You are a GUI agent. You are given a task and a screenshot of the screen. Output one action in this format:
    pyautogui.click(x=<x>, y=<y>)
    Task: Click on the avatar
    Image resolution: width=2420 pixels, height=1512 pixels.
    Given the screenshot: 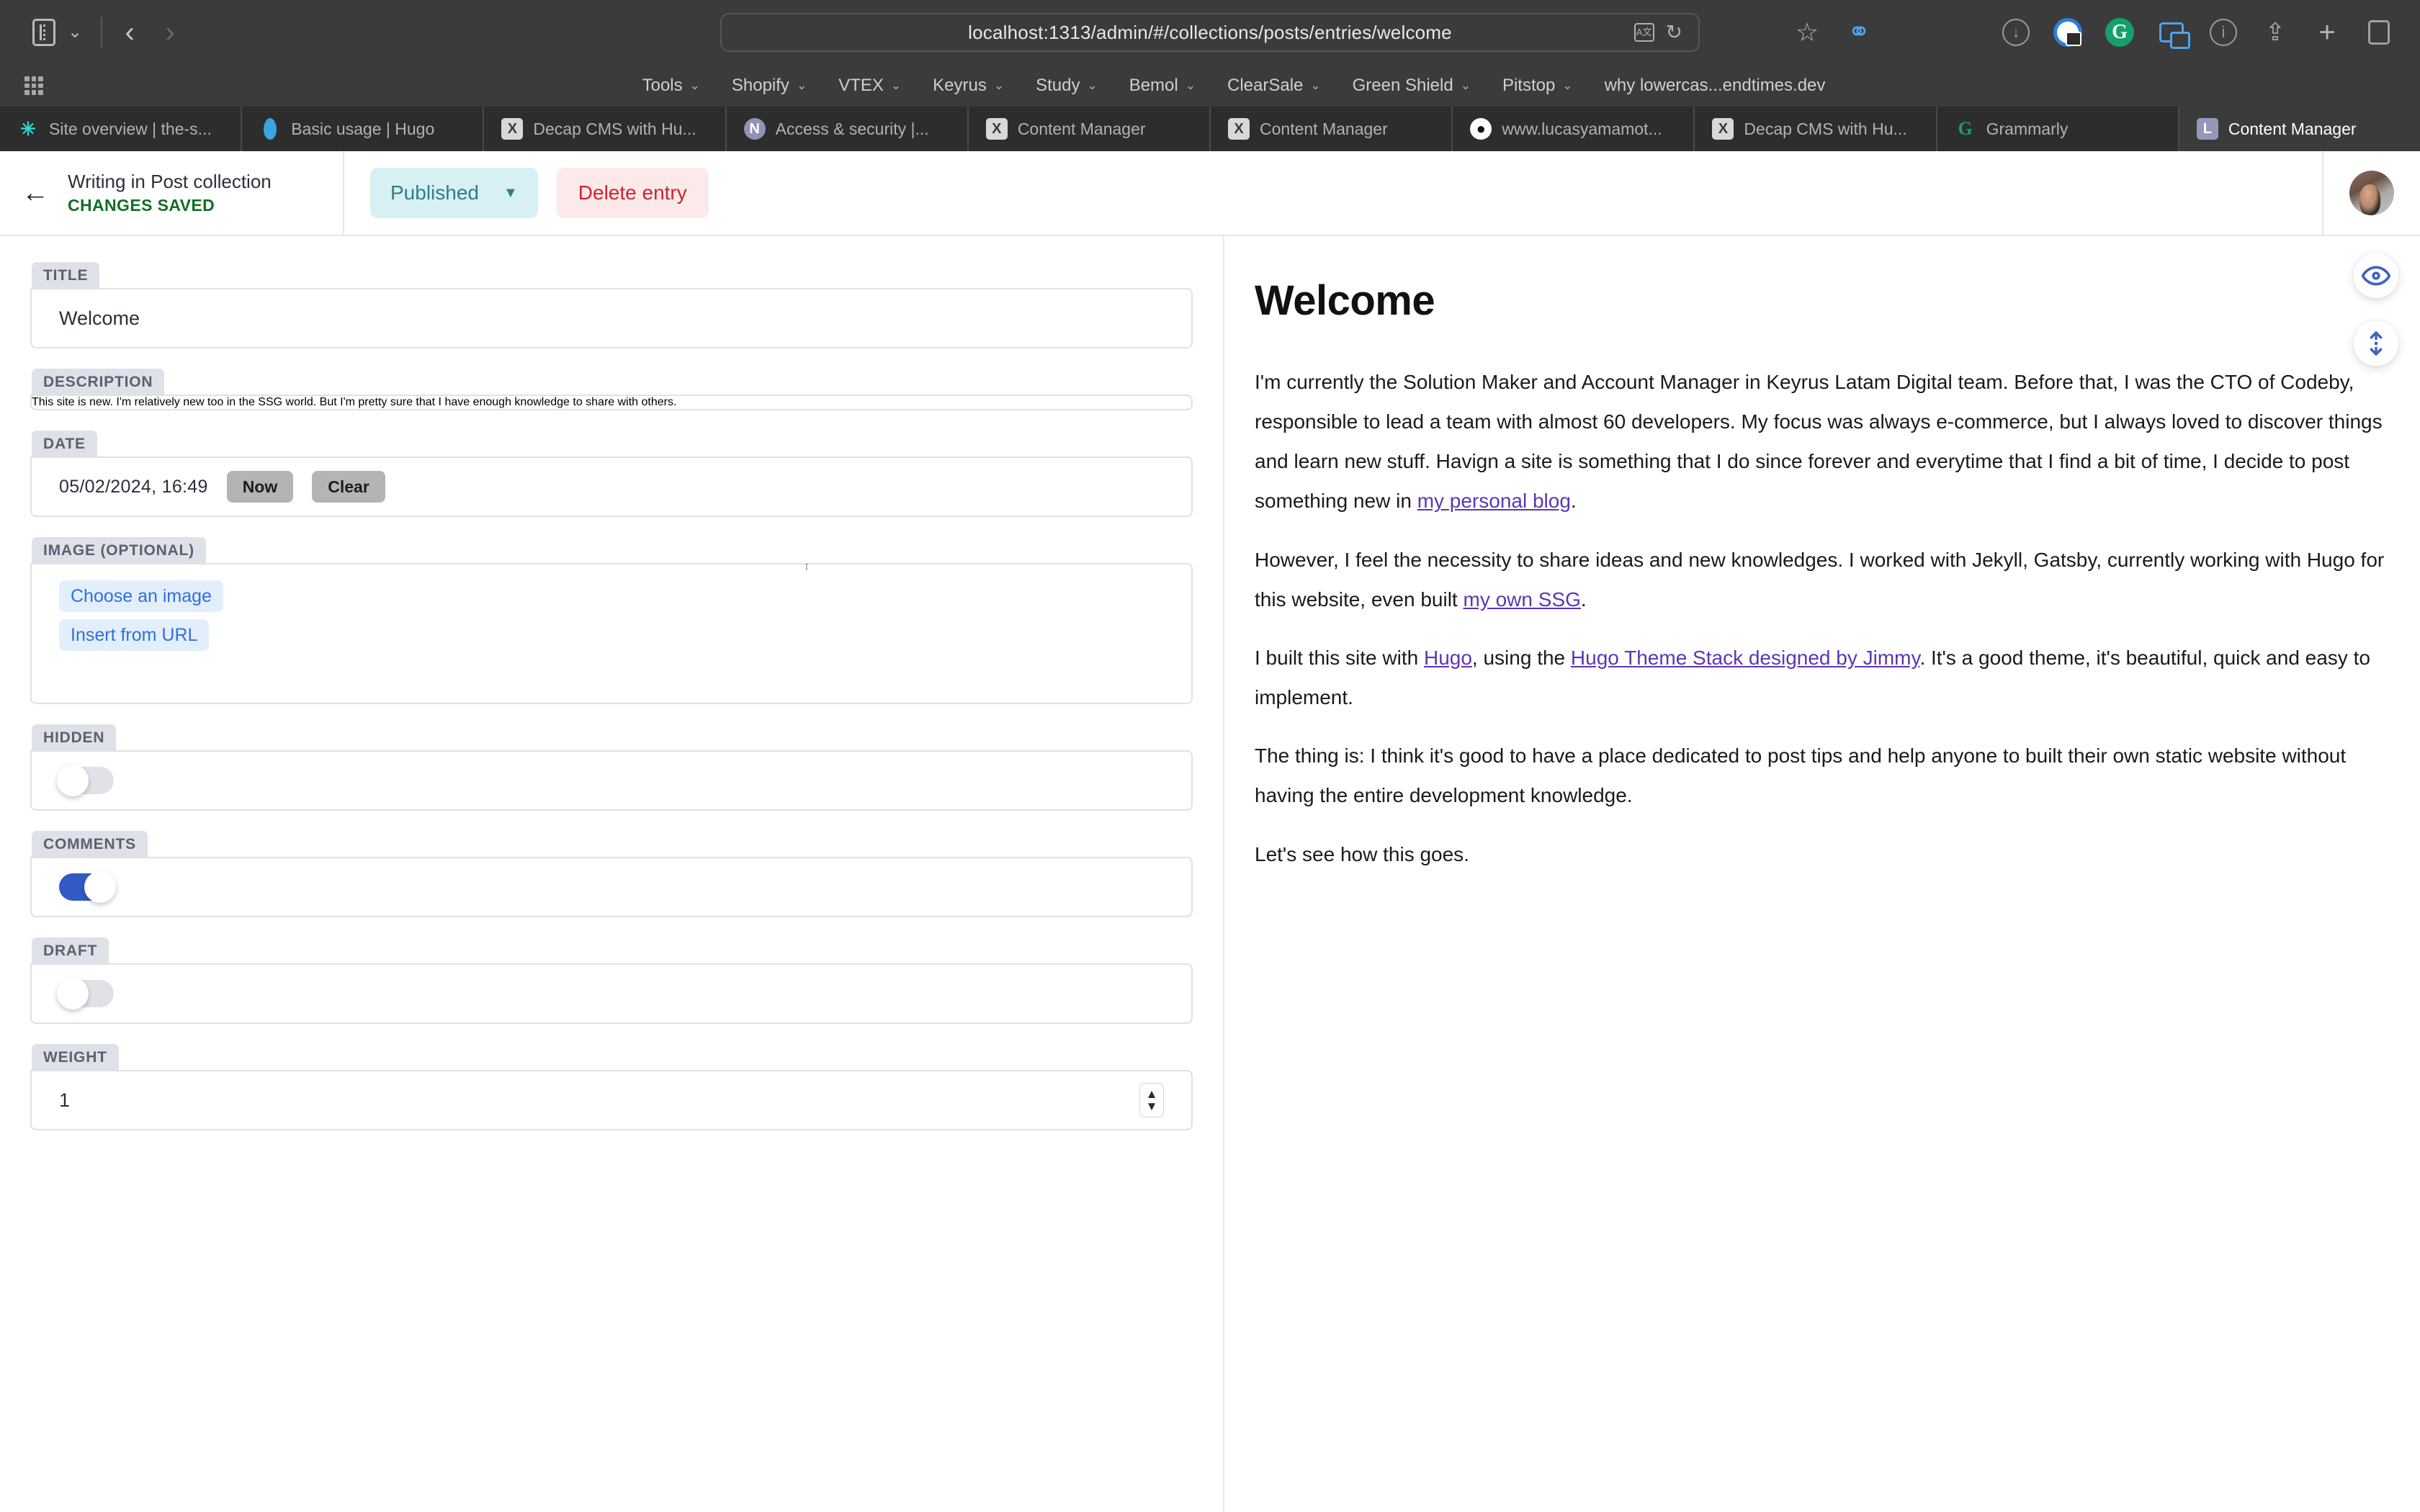 What is the action you would take?
    pyautogui.click(x=2371, y=193)
    